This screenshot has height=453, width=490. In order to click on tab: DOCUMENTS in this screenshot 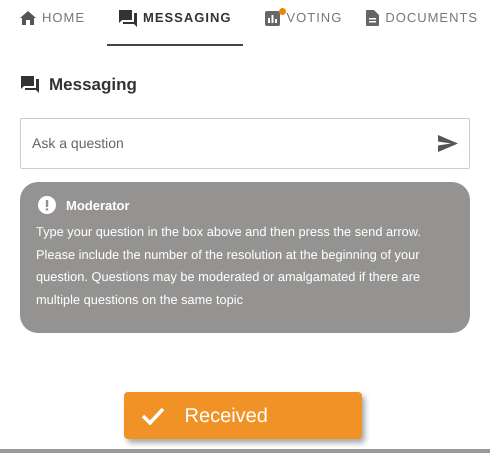, I will do `click(422, 24)`.